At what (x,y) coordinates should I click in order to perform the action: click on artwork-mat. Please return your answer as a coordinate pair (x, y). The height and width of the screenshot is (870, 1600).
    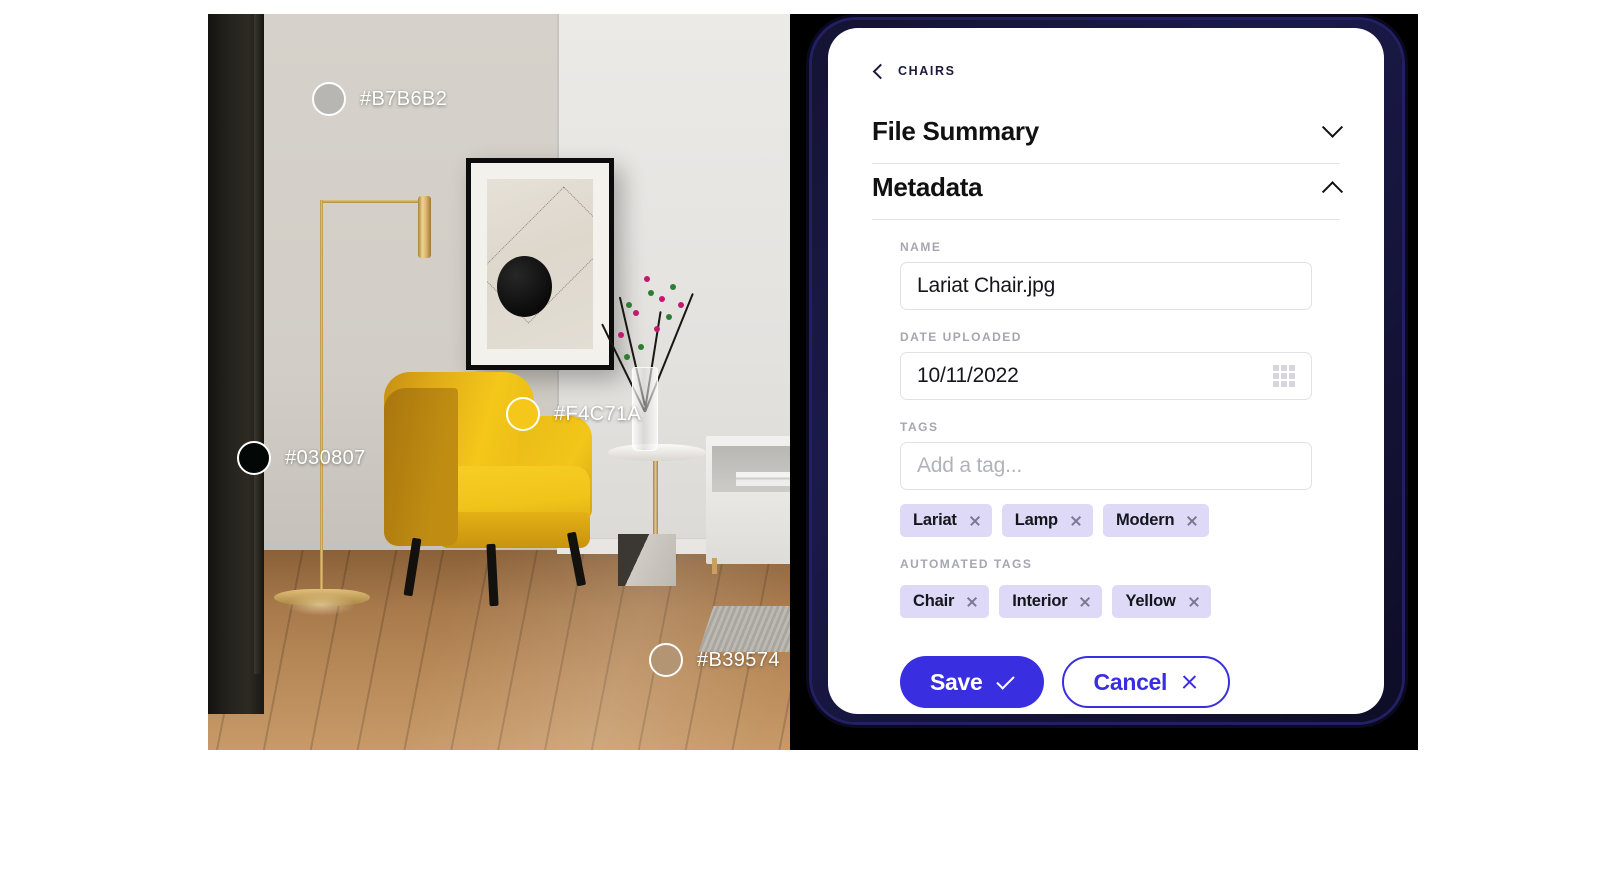
    Looking at the image, I should click on (540, 264).